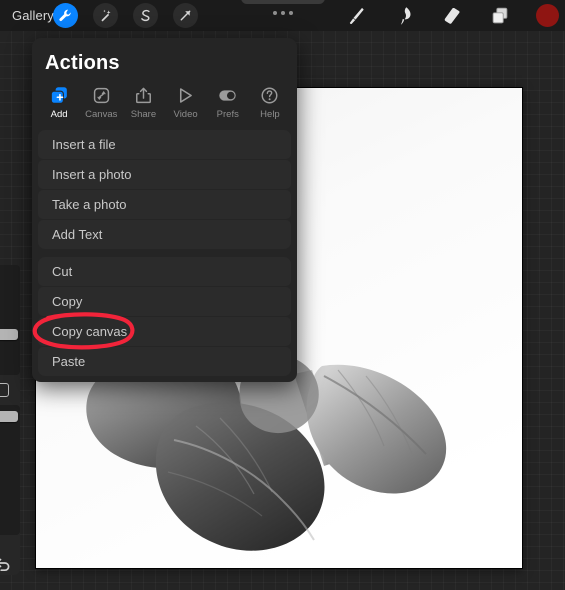 The height and width of the screenshot is (590, 565). I want to click on tab-prefs: Prefs, so click(228, 102).